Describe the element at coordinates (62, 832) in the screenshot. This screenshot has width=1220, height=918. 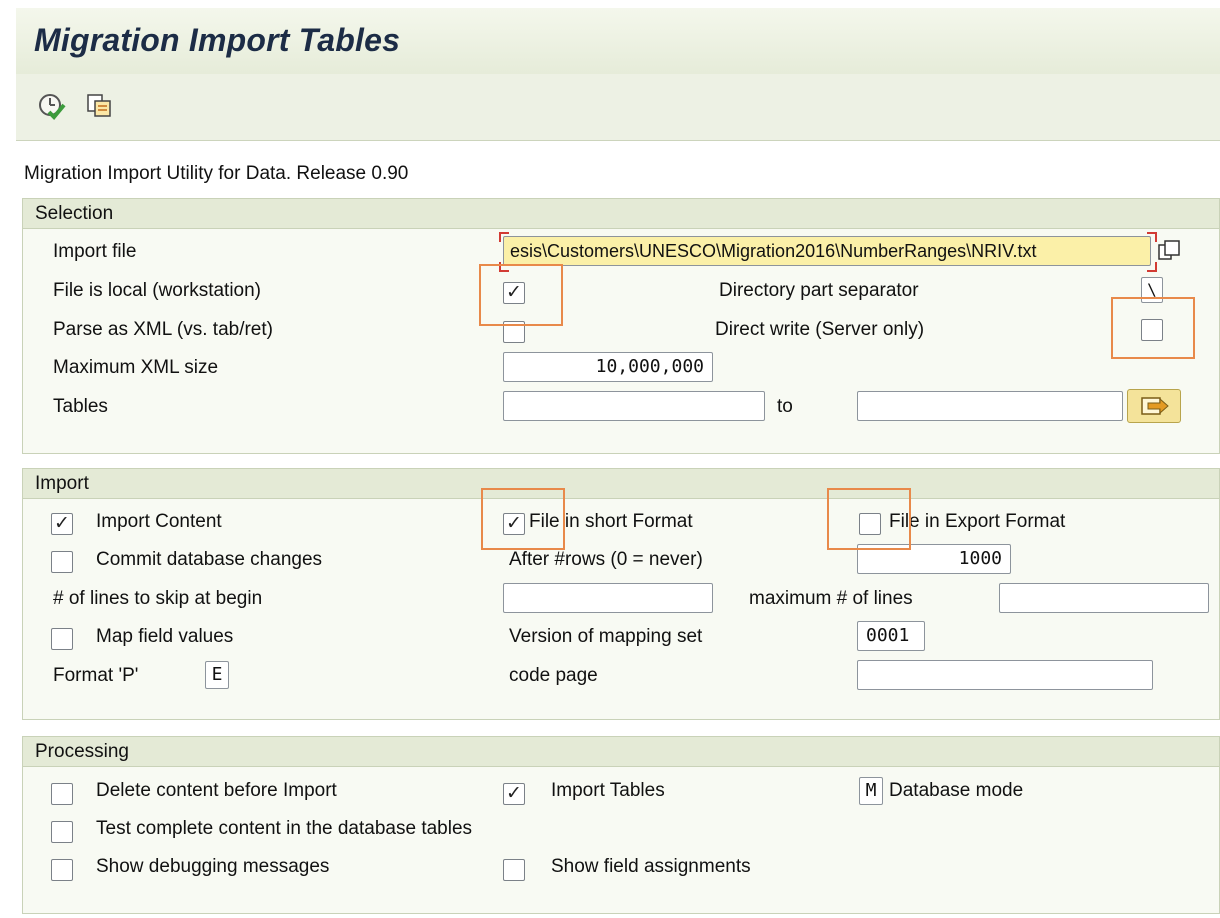
I see `test-content-checkbox` at that location.